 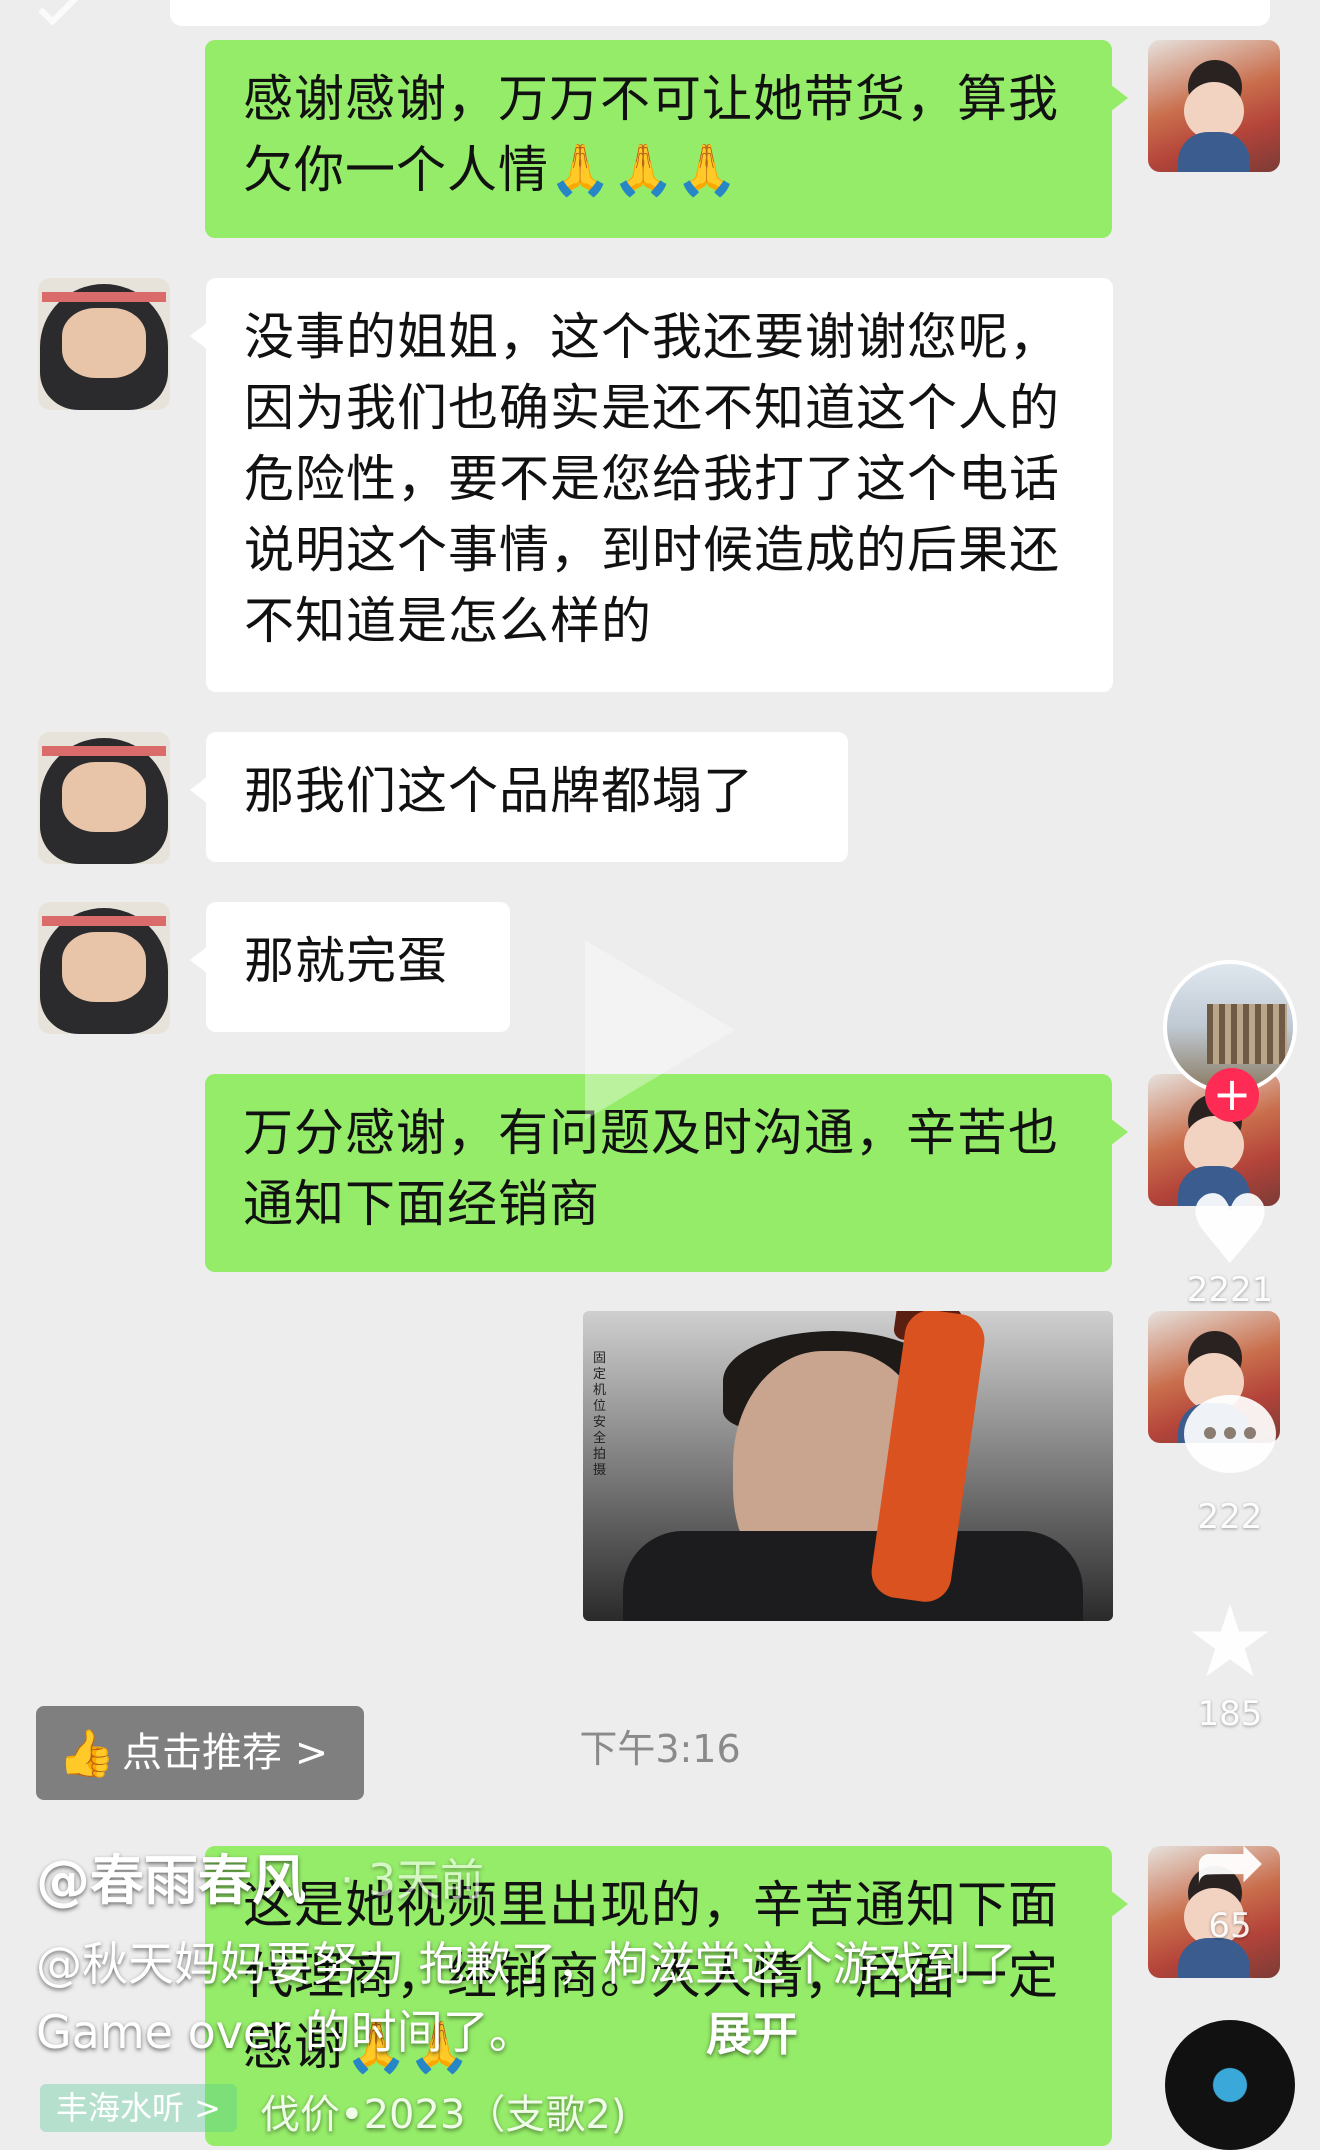 I want to click on video-description: @秋天妈妈要努力 抱歉了，枸滋堂这个游戏到了 Game over 的时间了。, so click(x=526, y=1998).